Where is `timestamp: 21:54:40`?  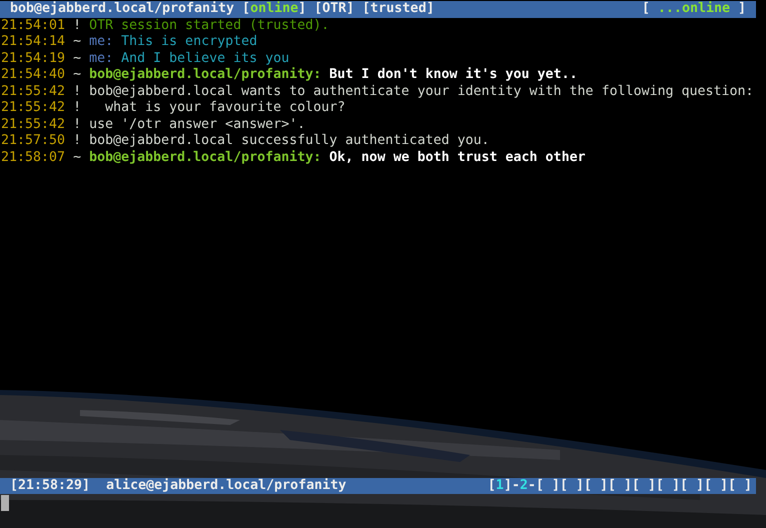
timestamp: 21:54:40 is located at coordinates (33, 74).